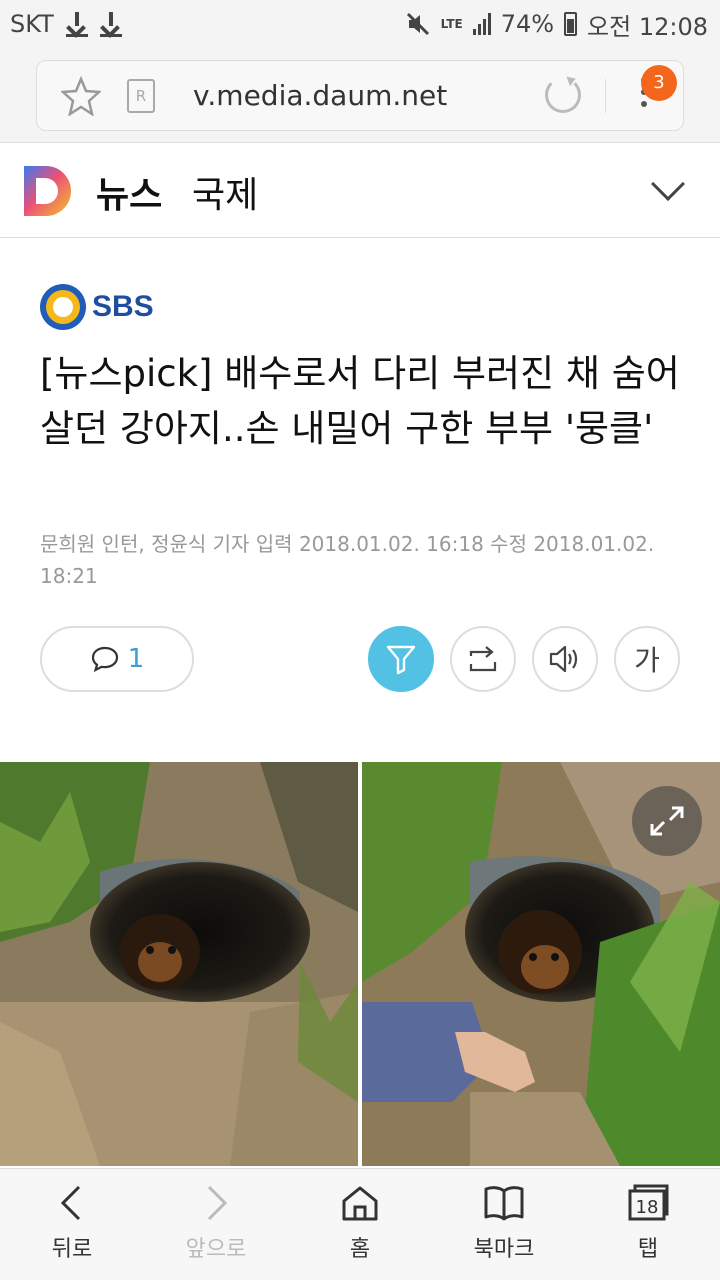  I want to click on tabs-count: 18, so click(647, 1207).